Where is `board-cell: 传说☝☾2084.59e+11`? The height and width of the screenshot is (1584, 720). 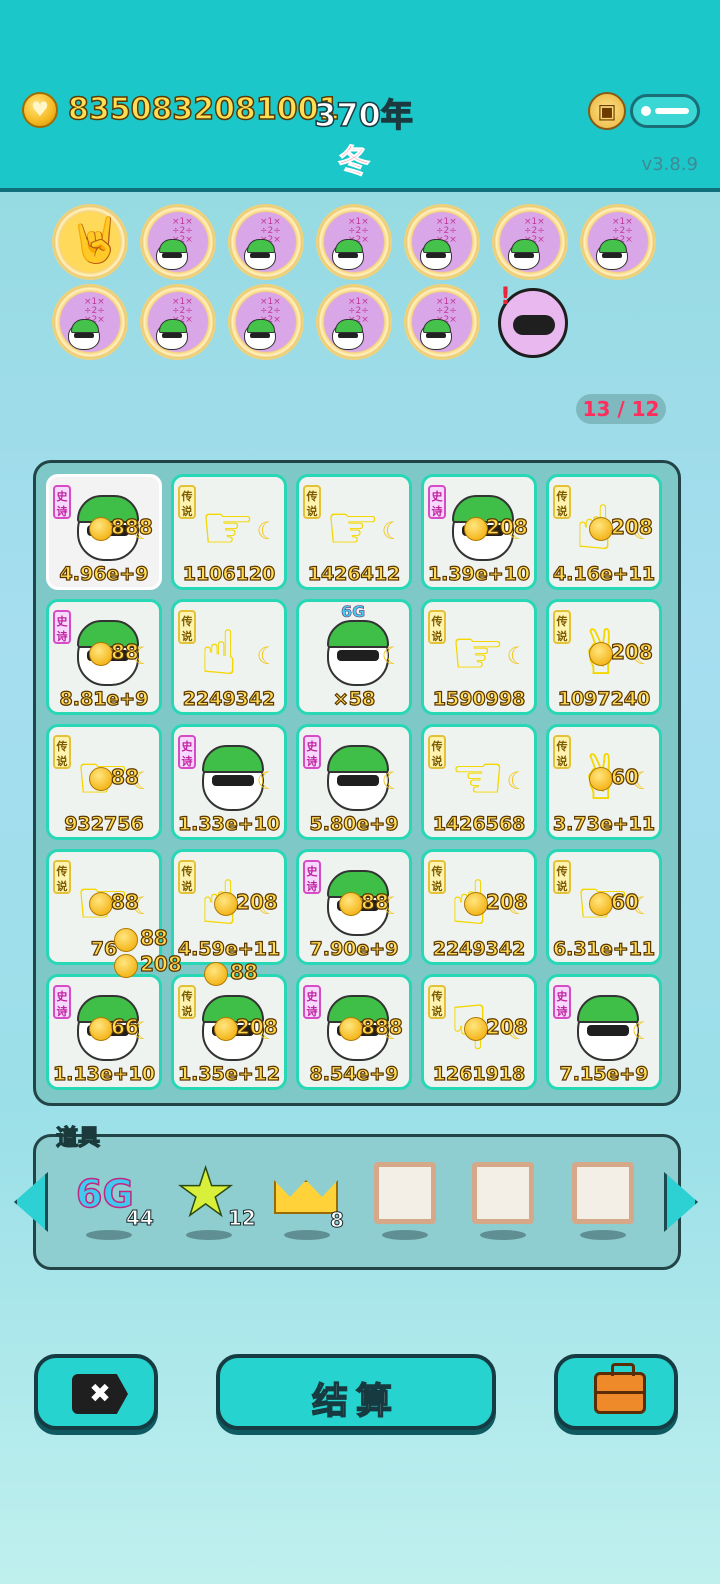
board-cell: 传说☝☾2084.59e+11 is located at coordinates (229, 907).